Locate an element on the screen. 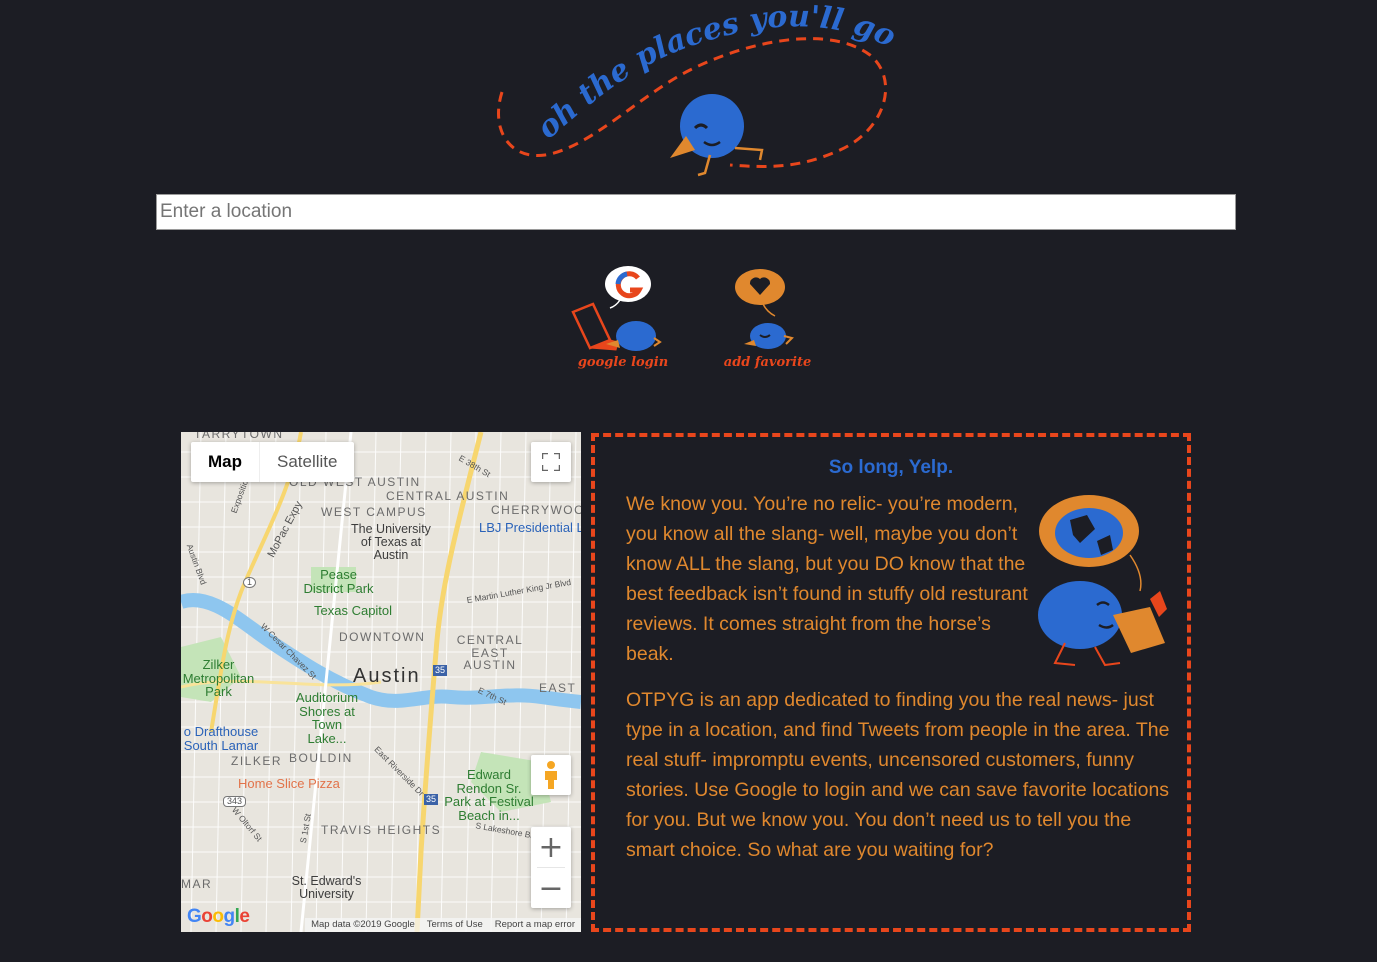 The height and width of the screenshot is (962, 1377). zoom-control: + − is located at coordinates (551, 867).